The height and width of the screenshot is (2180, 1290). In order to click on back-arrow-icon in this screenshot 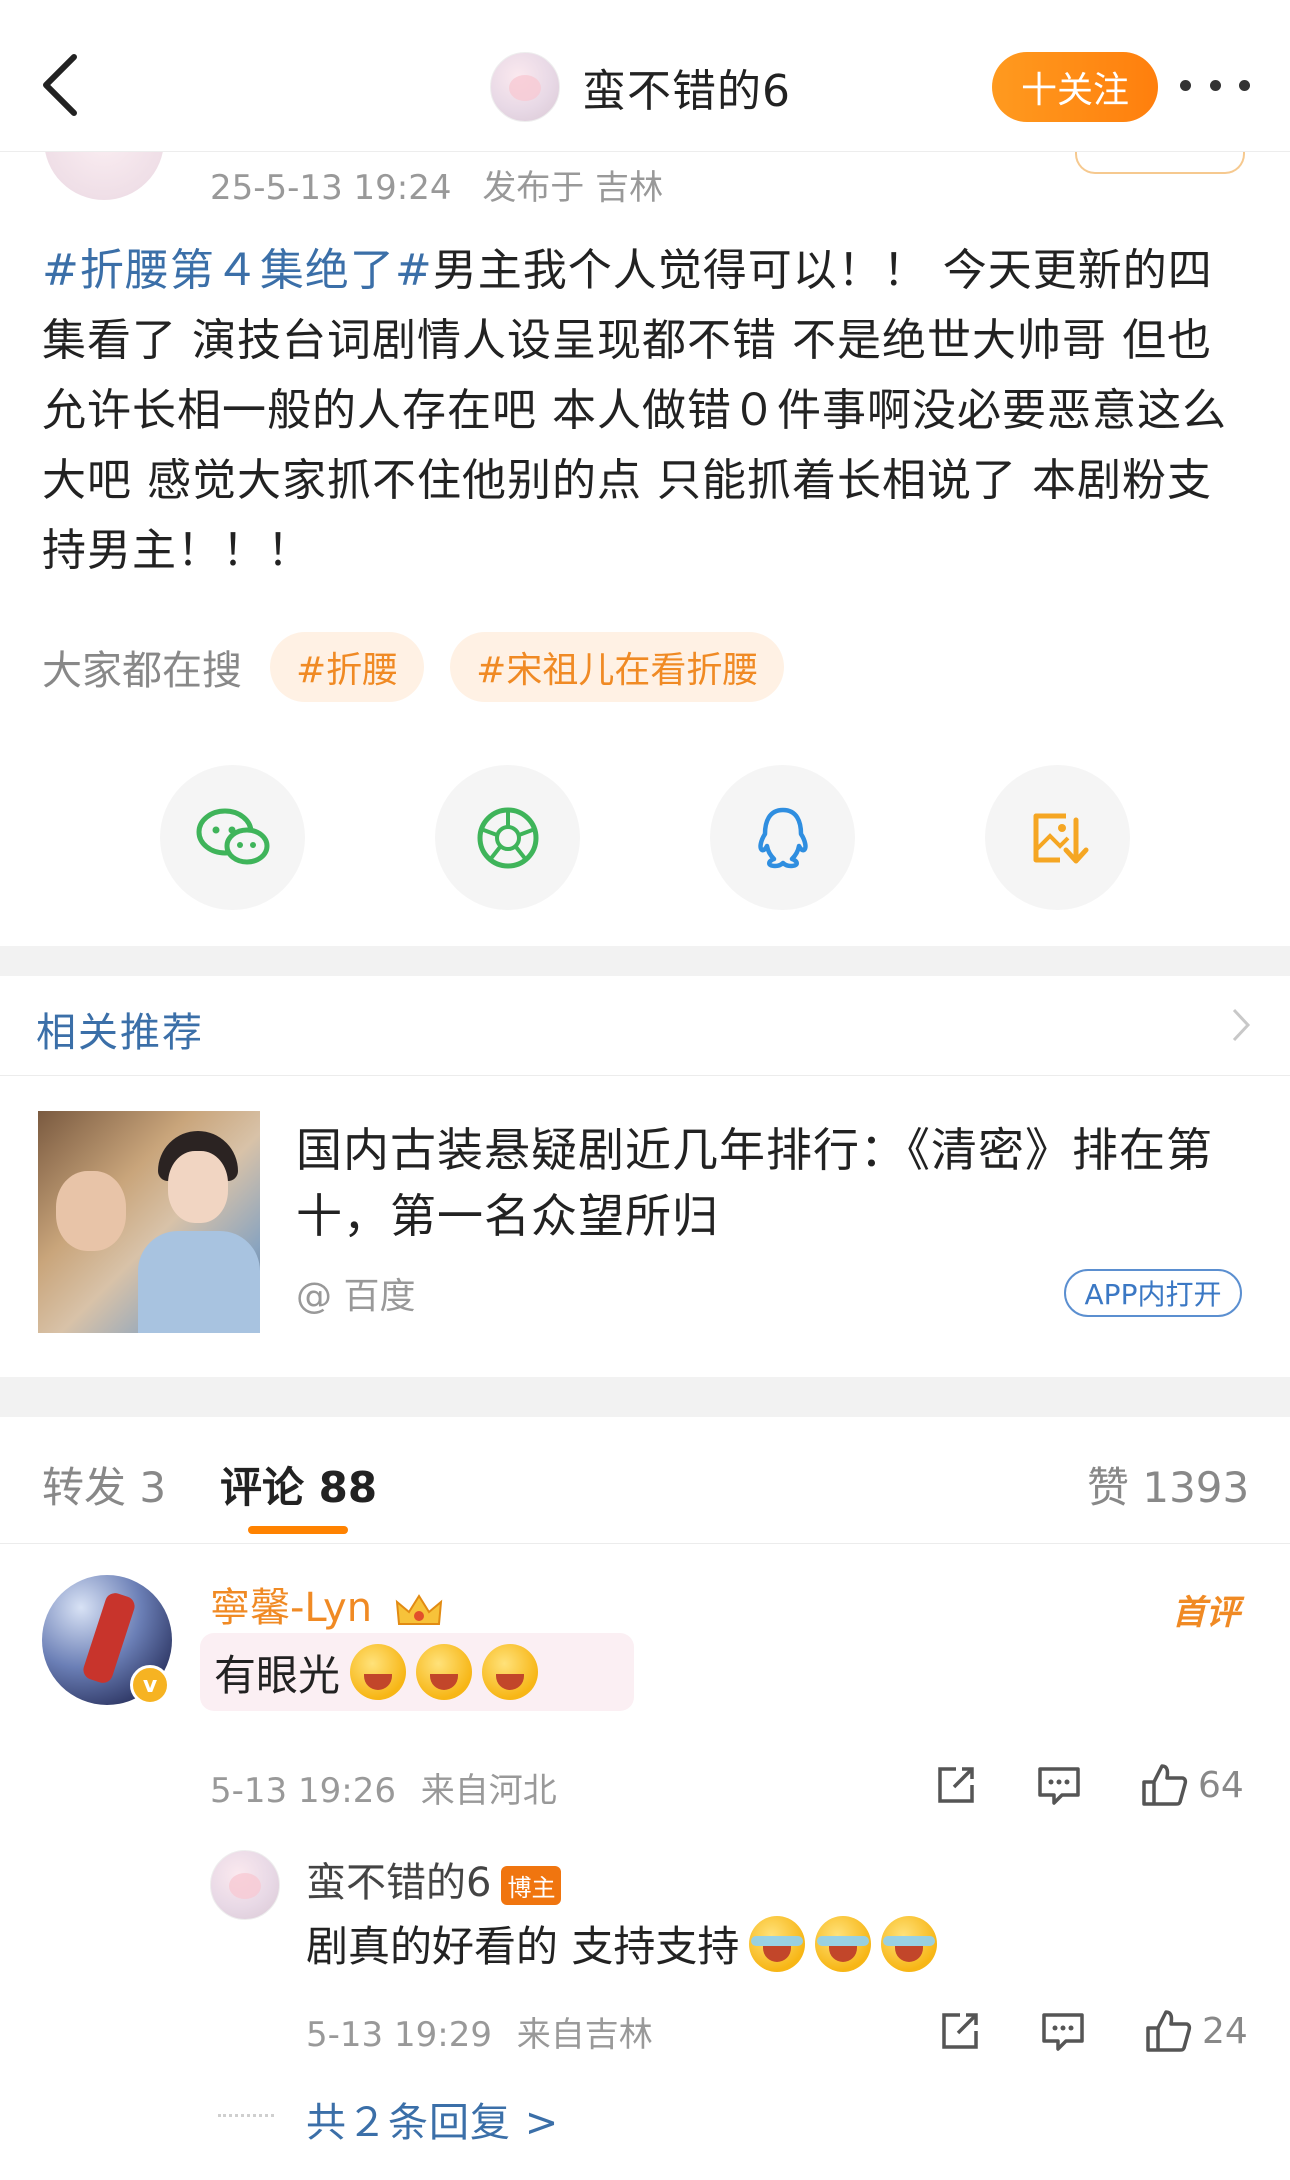, I will do `click(60, 85)`.